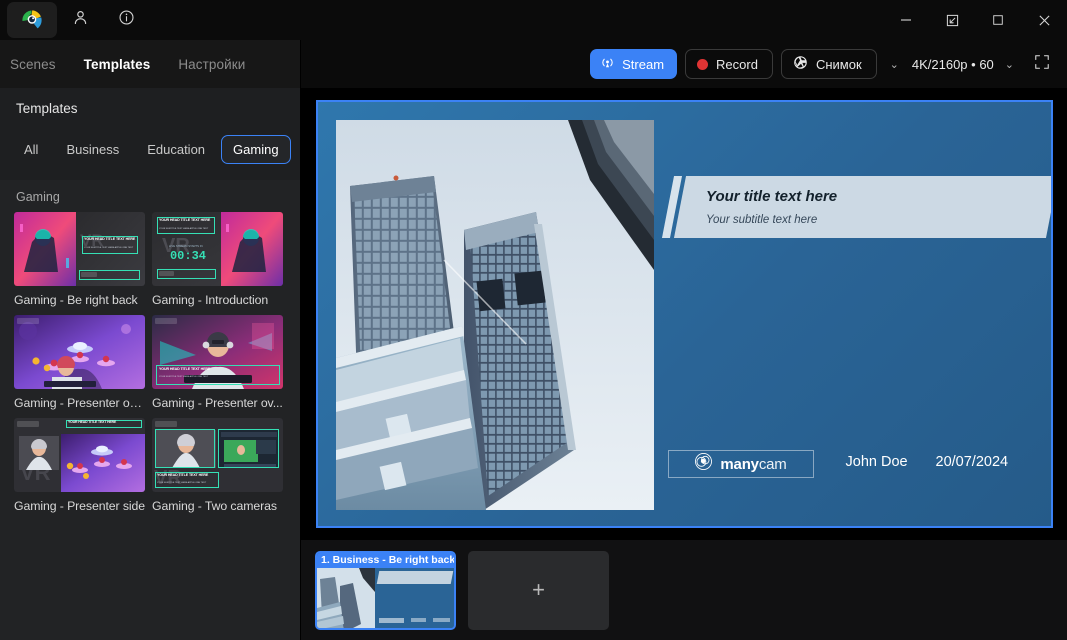  I want to click on title-bar, so click(533, 20).